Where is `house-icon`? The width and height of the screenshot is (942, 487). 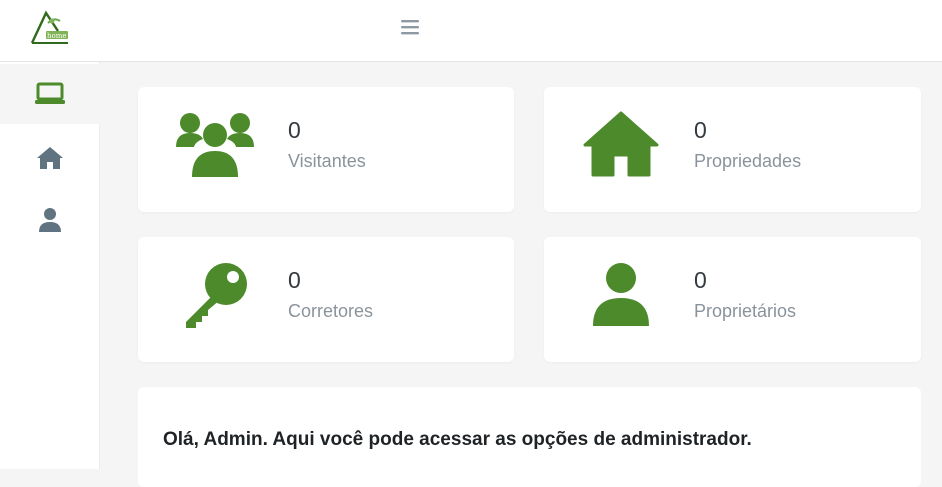 house-icon is located at coordinates (621, 144).